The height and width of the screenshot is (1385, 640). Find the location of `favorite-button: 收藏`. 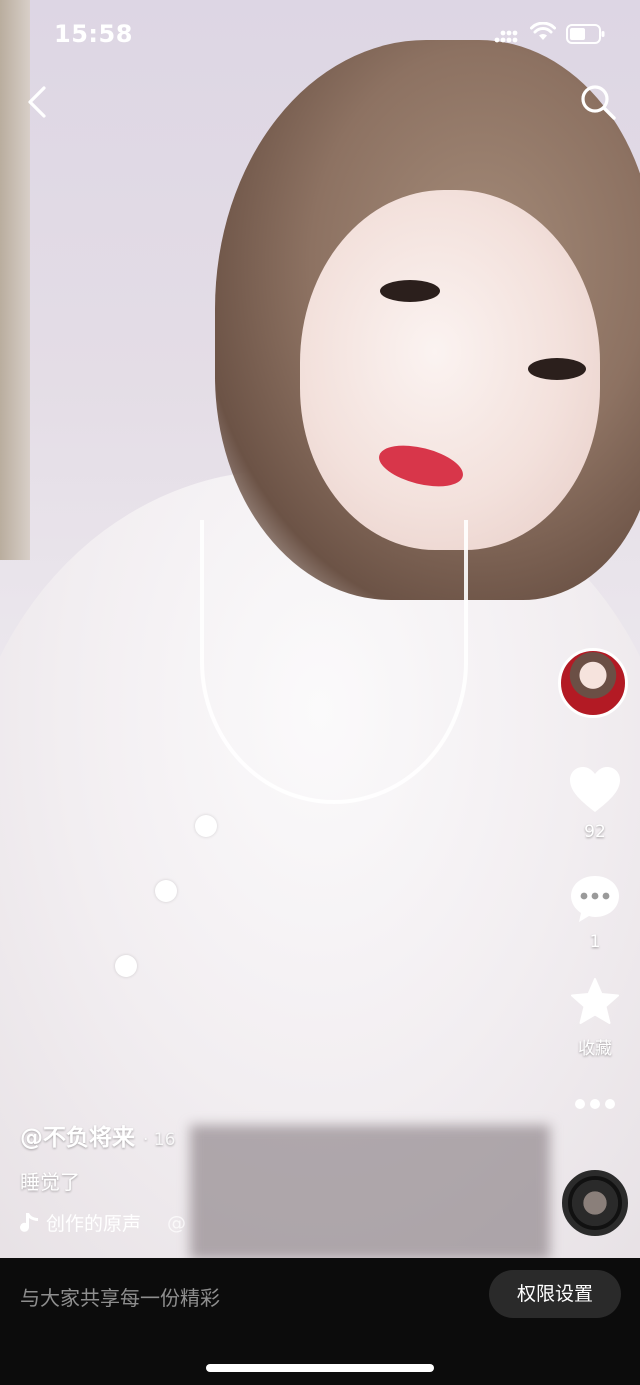

favorite-button: 收藏 is located at coordinates (595, 1018).